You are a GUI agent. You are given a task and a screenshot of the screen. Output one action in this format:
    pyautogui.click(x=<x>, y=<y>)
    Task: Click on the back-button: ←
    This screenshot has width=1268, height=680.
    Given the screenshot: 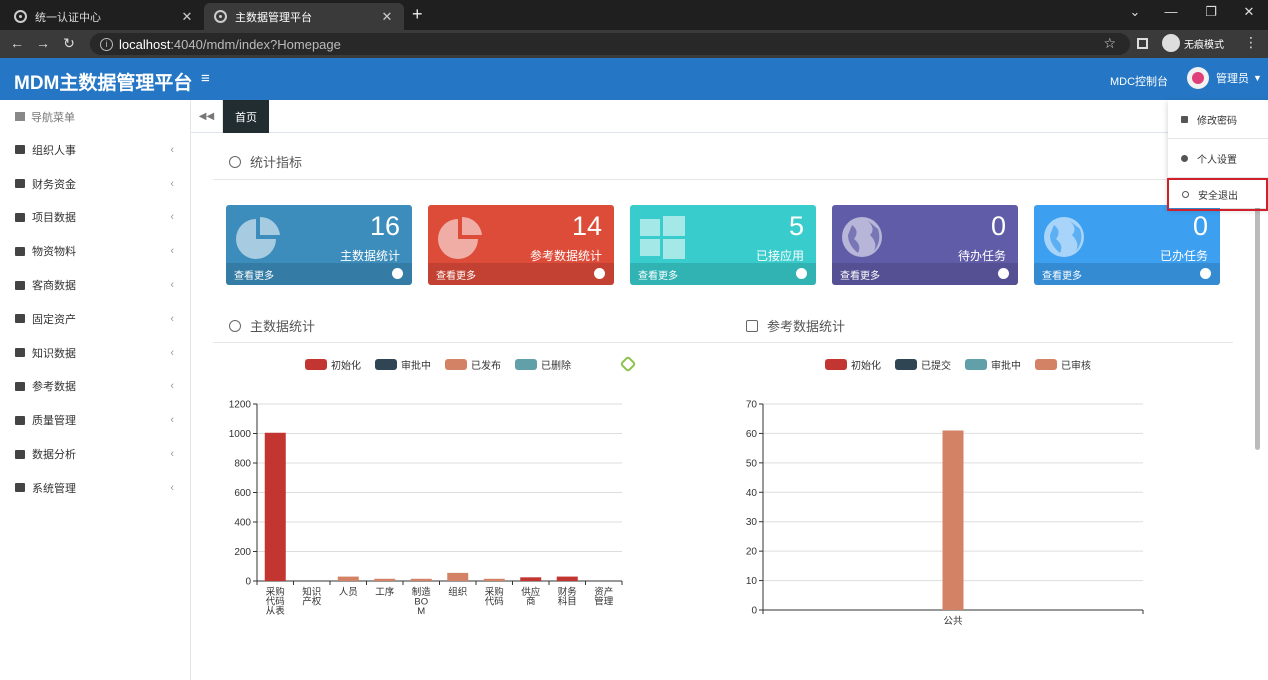 What is the action you would take?
    pyautogui.click(x=17, y=43)
    